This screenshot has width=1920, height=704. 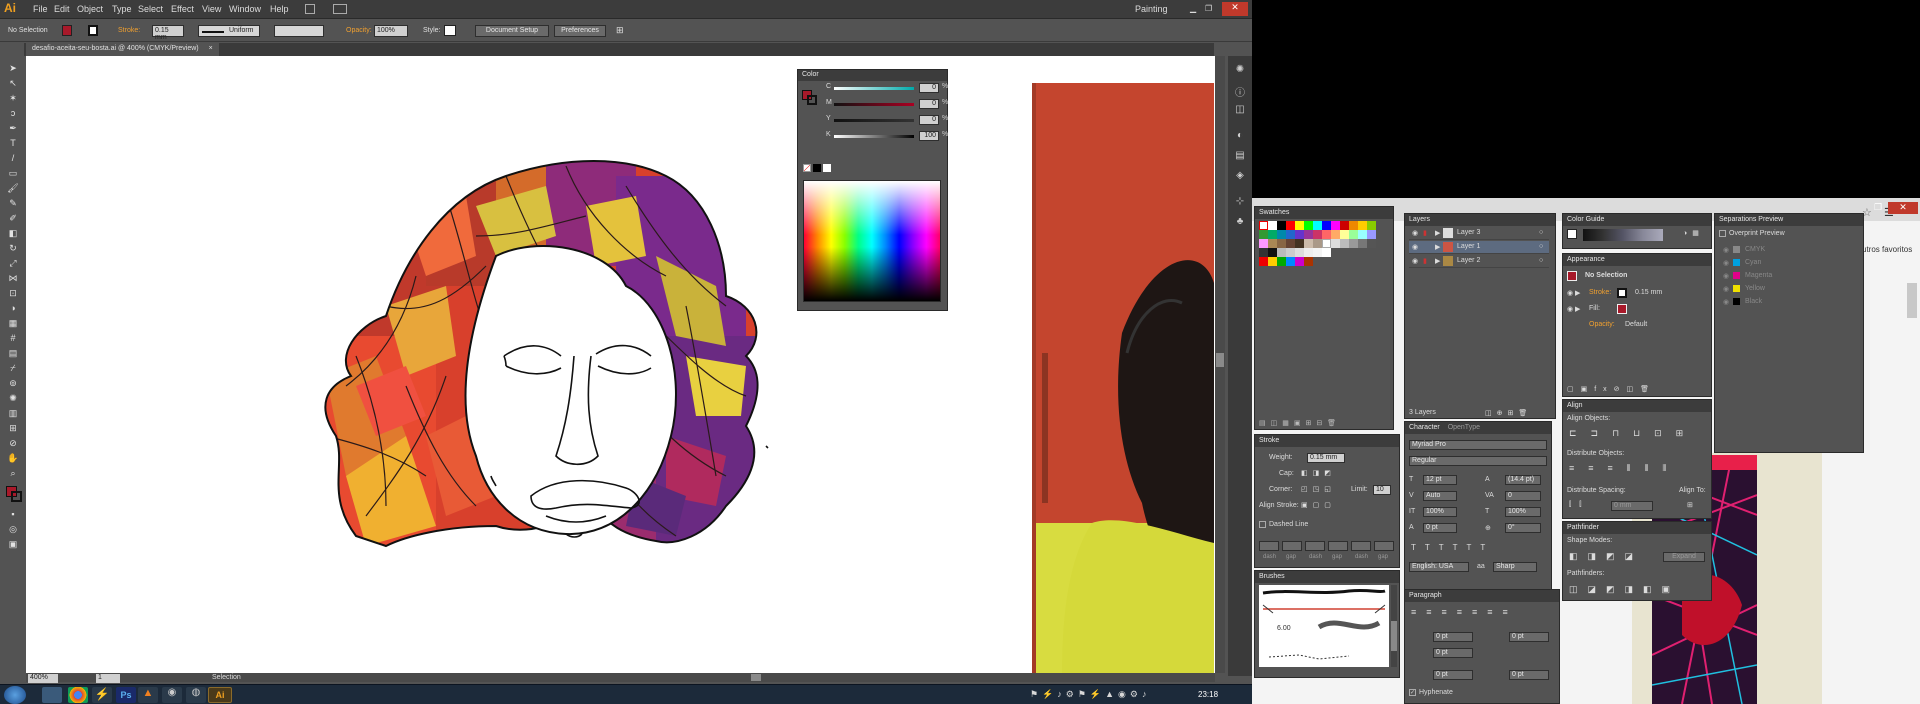 I want to click on slice-tool-icon: ⊘, so click(x=13, y=443).